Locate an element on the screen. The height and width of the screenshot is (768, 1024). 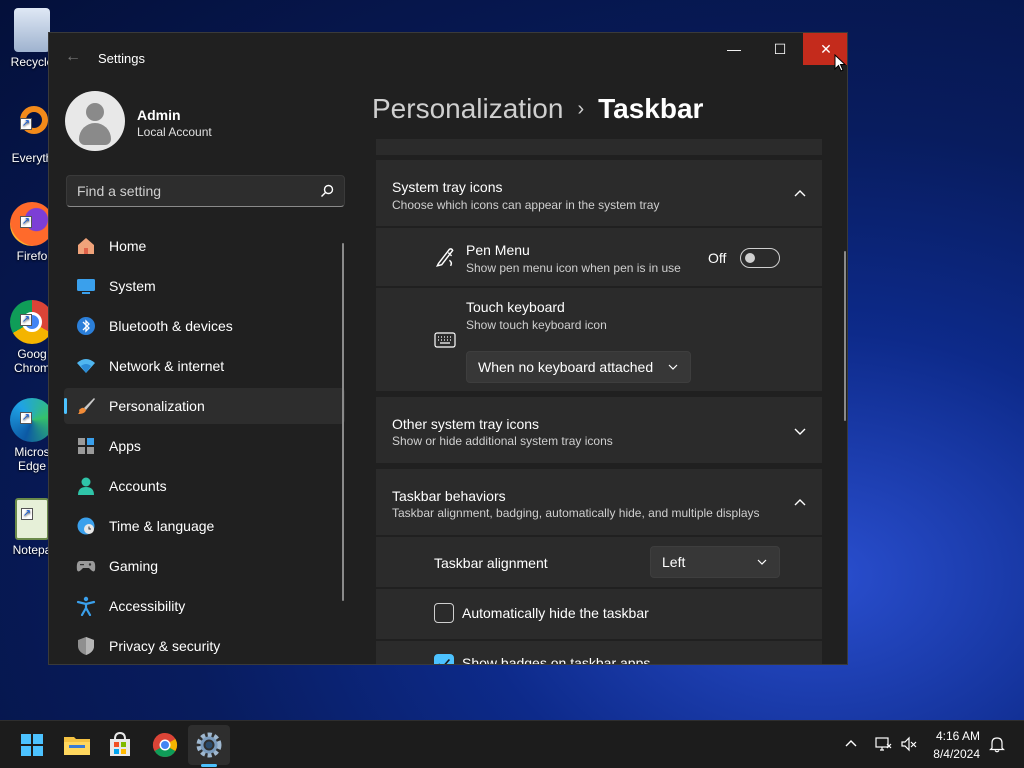
sidebar-item-network: Network & internet is located at coordinates (204, 366).